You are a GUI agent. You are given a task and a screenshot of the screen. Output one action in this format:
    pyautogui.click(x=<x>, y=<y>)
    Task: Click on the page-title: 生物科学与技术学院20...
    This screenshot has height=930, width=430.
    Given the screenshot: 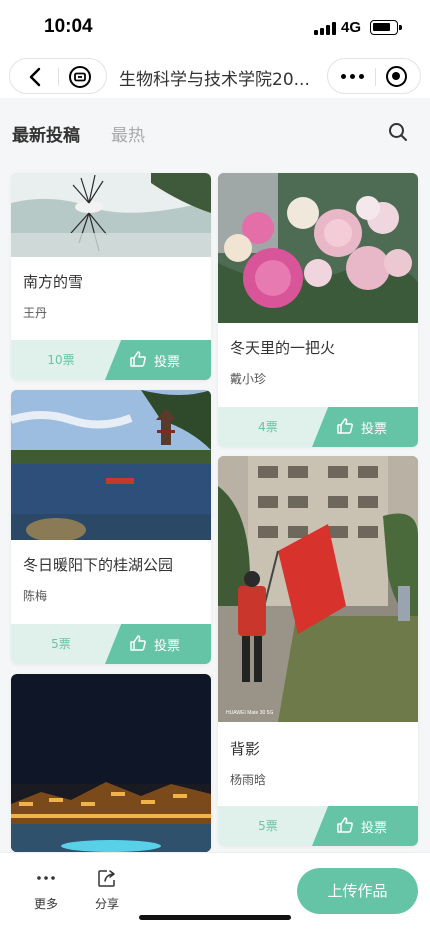 What is the action you would take?
    pyautogui.click(x=214, y=80)
    